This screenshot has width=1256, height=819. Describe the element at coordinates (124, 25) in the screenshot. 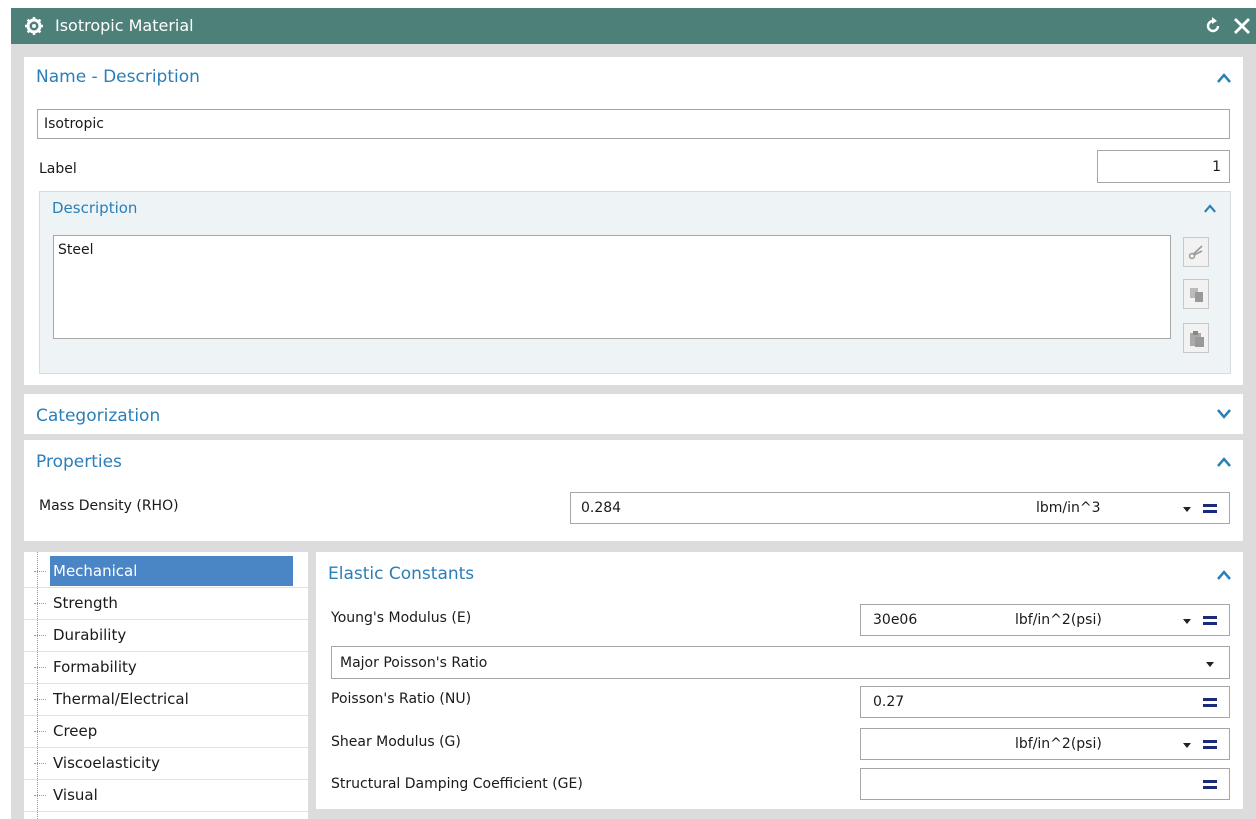

I see `window-title: Isotropic Material` at that location.